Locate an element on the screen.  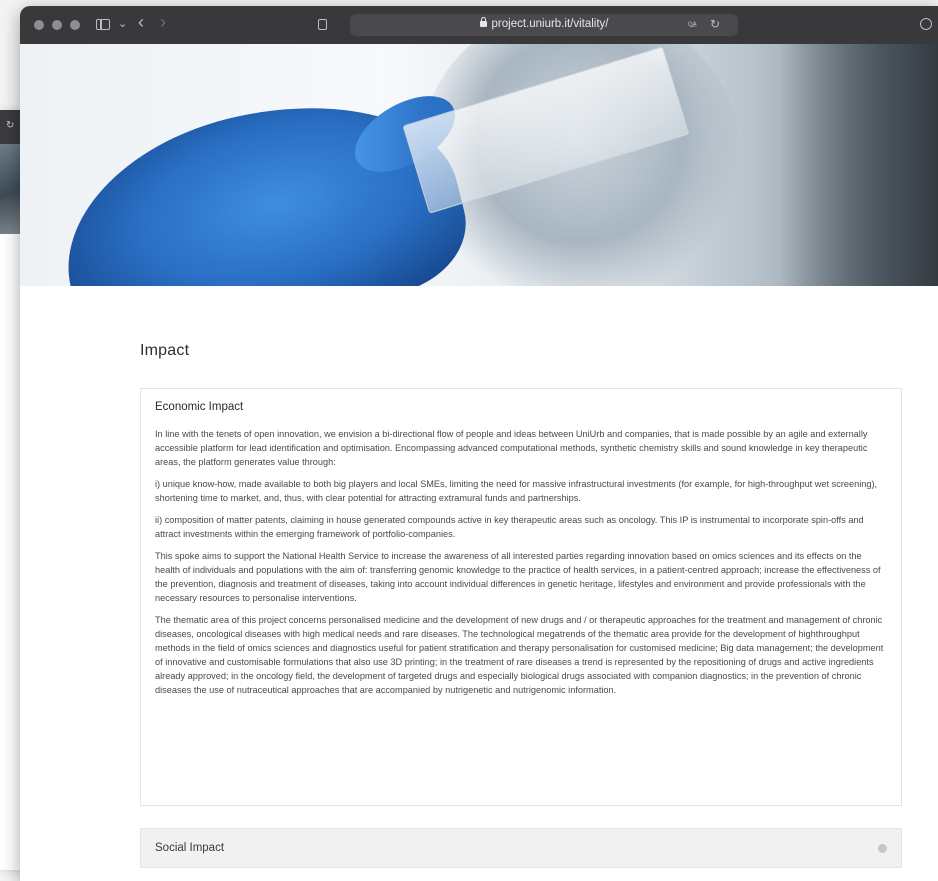
translate-icon: ᴳ̶ᴬ is located at coordinates (692, 25).